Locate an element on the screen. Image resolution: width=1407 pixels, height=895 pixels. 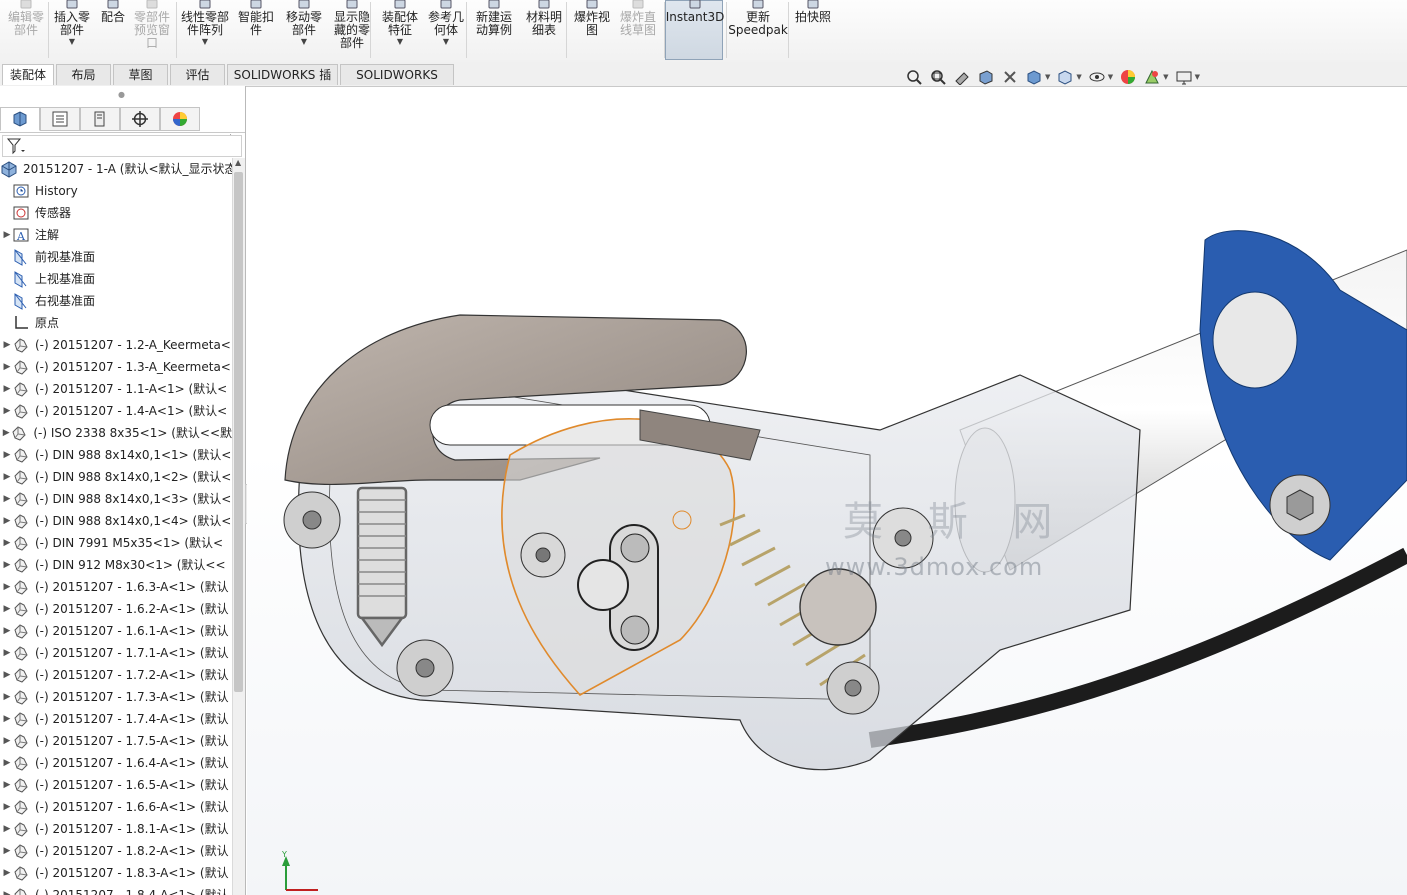
zoom-to-fit-icon is located at coordinates (914, 77).